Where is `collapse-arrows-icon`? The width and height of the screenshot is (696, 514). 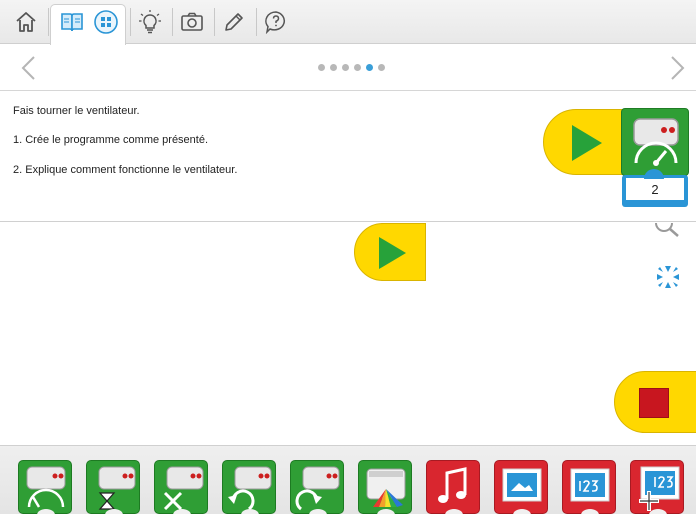
collapse-arrows-icon is located at coordinates (668, 277).